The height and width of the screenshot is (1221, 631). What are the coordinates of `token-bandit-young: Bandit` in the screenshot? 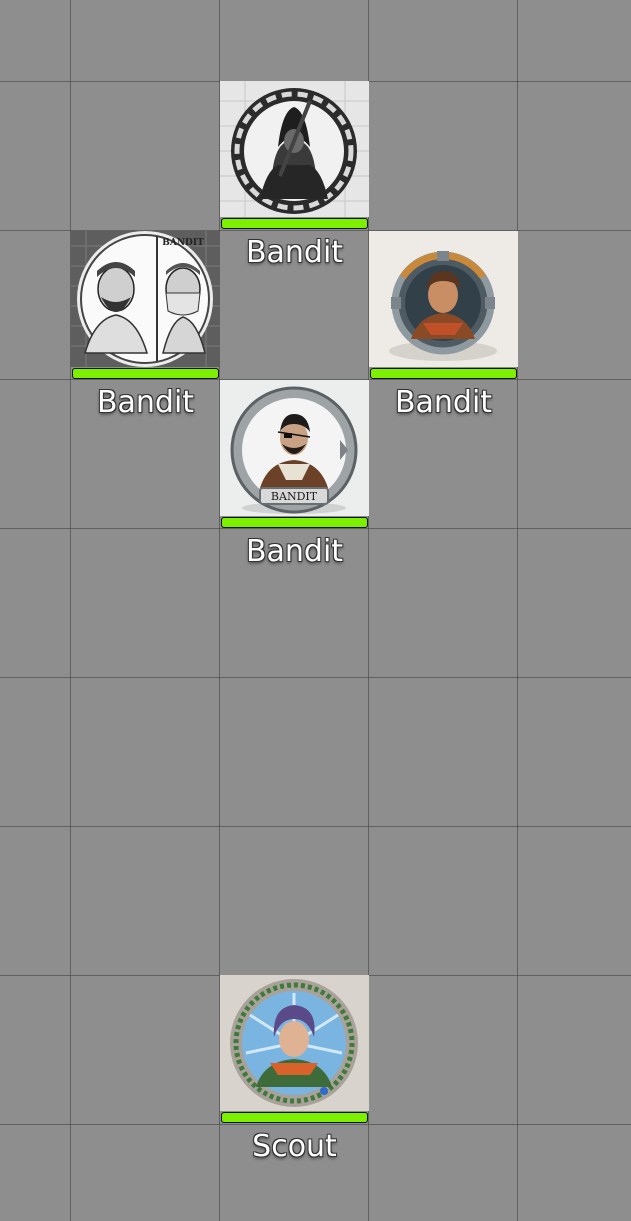 It's located at (443, 325).